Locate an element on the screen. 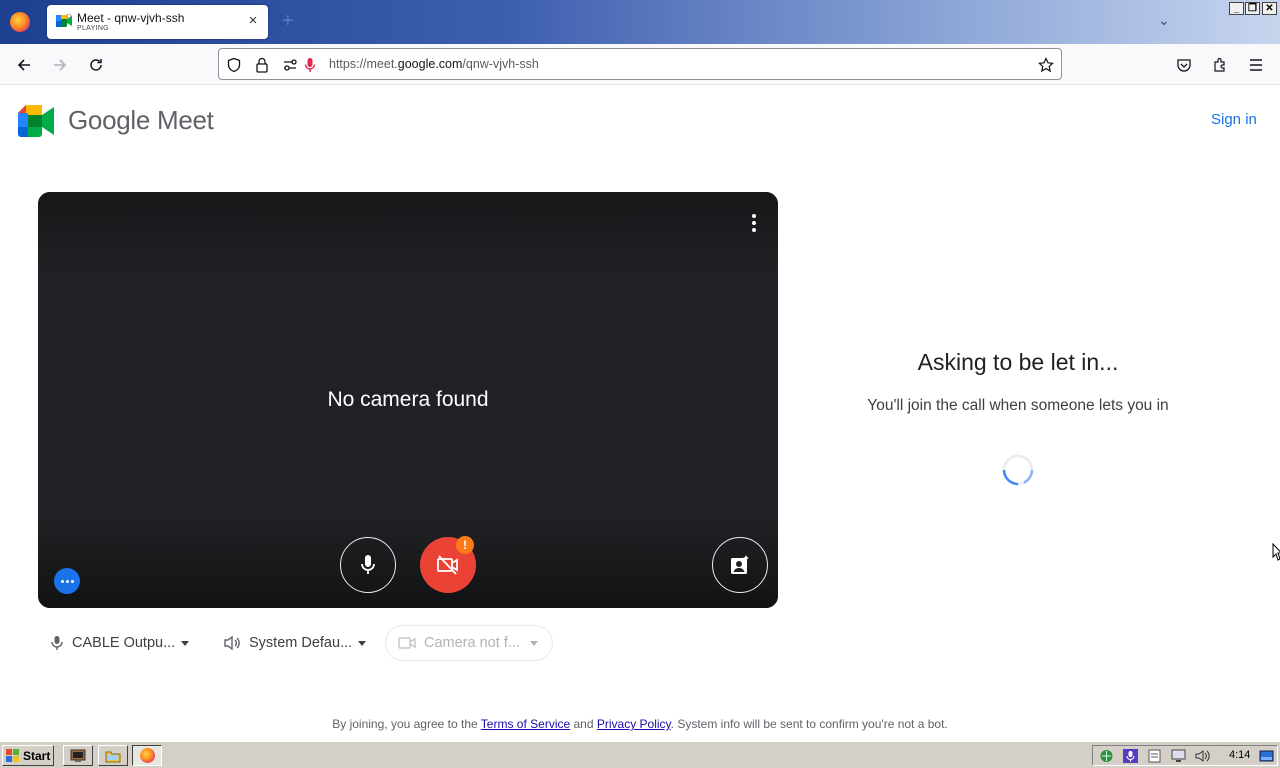 This screenshot has height=768, width=1280. extensions-button is located at coordinates (1220, 65).